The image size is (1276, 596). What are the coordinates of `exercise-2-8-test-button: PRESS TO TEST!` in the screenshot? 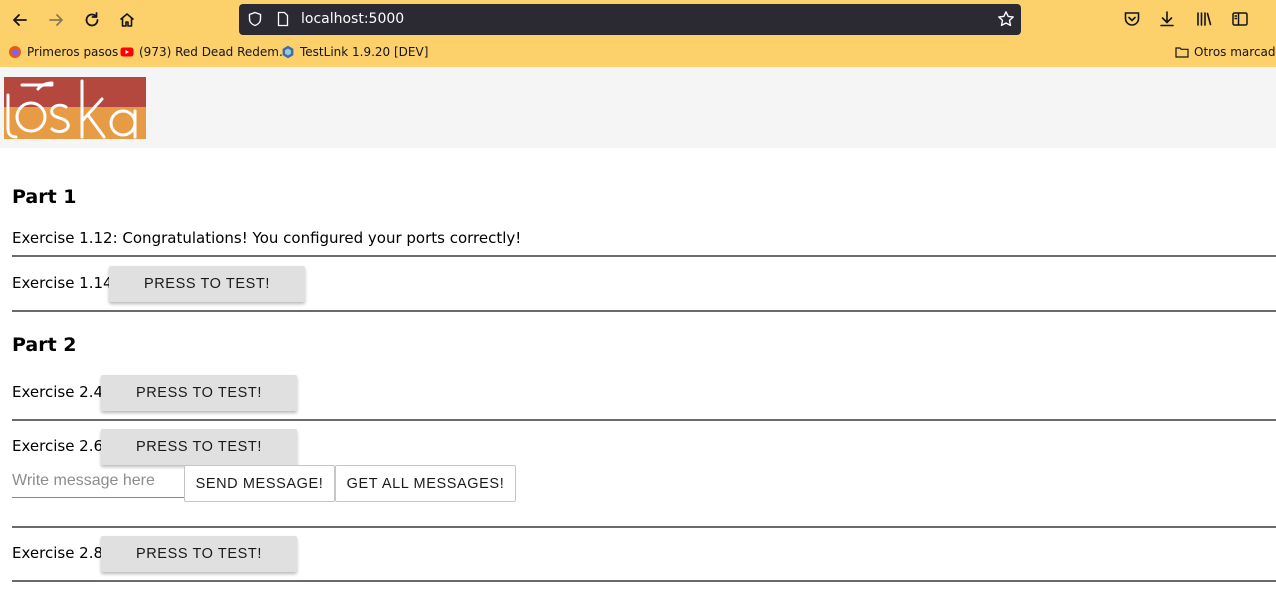 It's located at (199, 554).